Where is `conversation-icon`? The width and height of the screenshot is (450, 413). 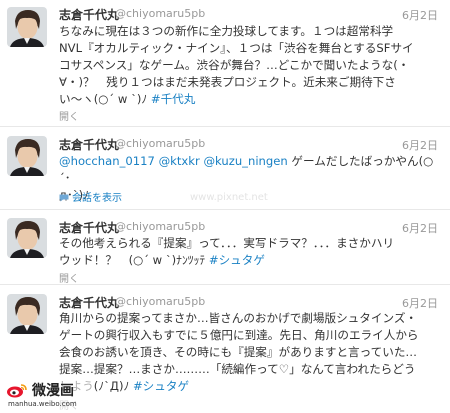
conversation-icon is located at coordinates (64, 198).